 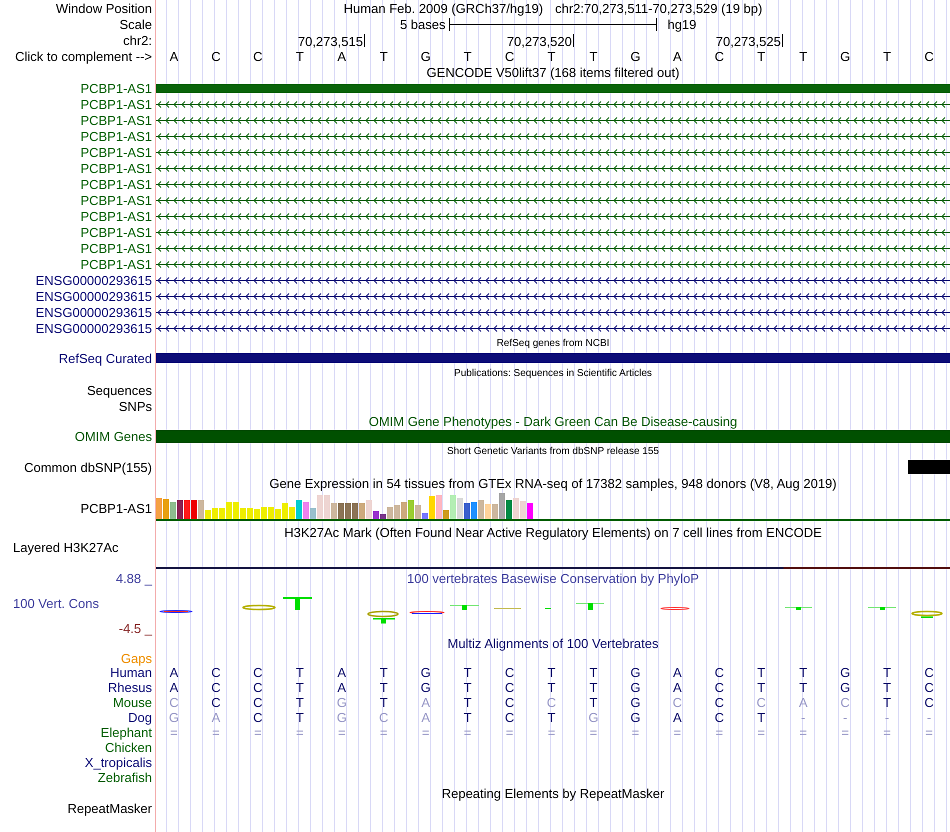 What do you see at coordinates (553, 532) in the screenshot?
I see `track-title: H3K27Ac Mark (Often Found Near Active Regulatory Elements) on 7 cell lines from ENCODE` at bounding box center [553, 532].